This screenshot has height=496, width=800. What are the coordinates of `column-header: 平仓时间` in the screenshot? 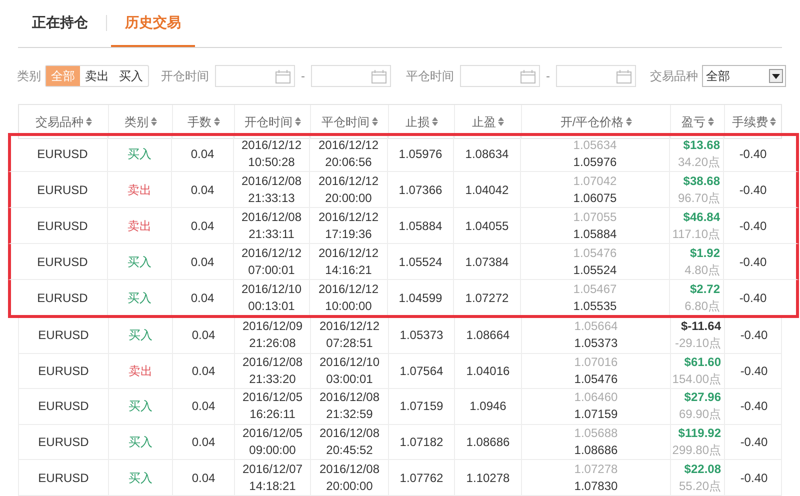 It's located at (350, 121).